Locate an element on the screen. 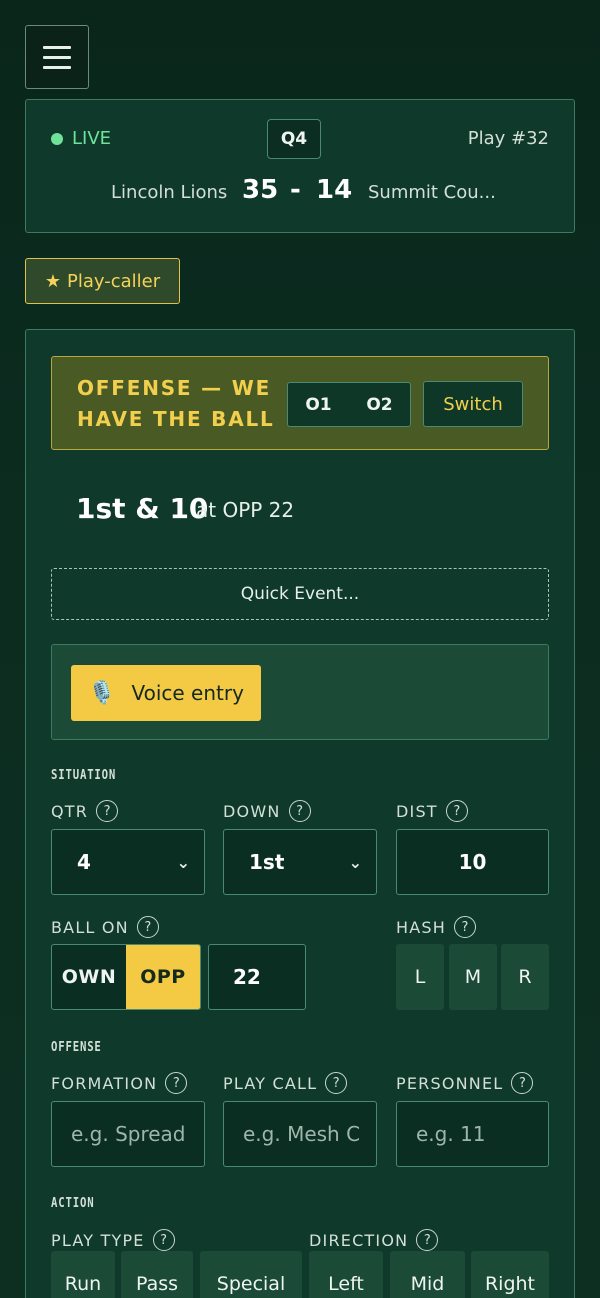 The height and width of the screenshot is (1298, 600). offense-unit-toggle: O1 O2 is located at coordinates (349, 404).